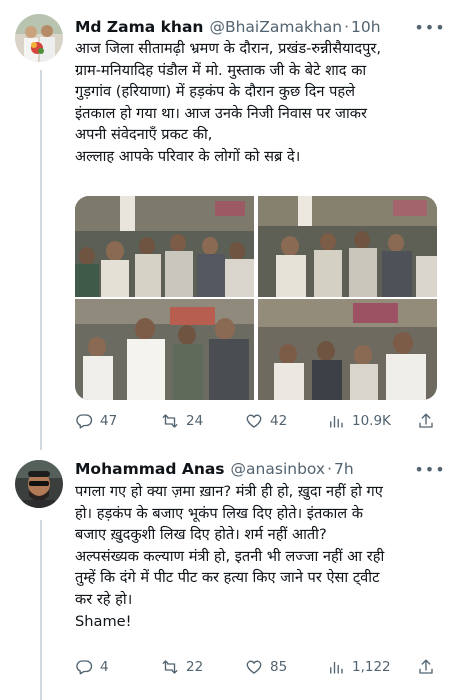  I want to click on reply-button: 47, so click(96, 421).